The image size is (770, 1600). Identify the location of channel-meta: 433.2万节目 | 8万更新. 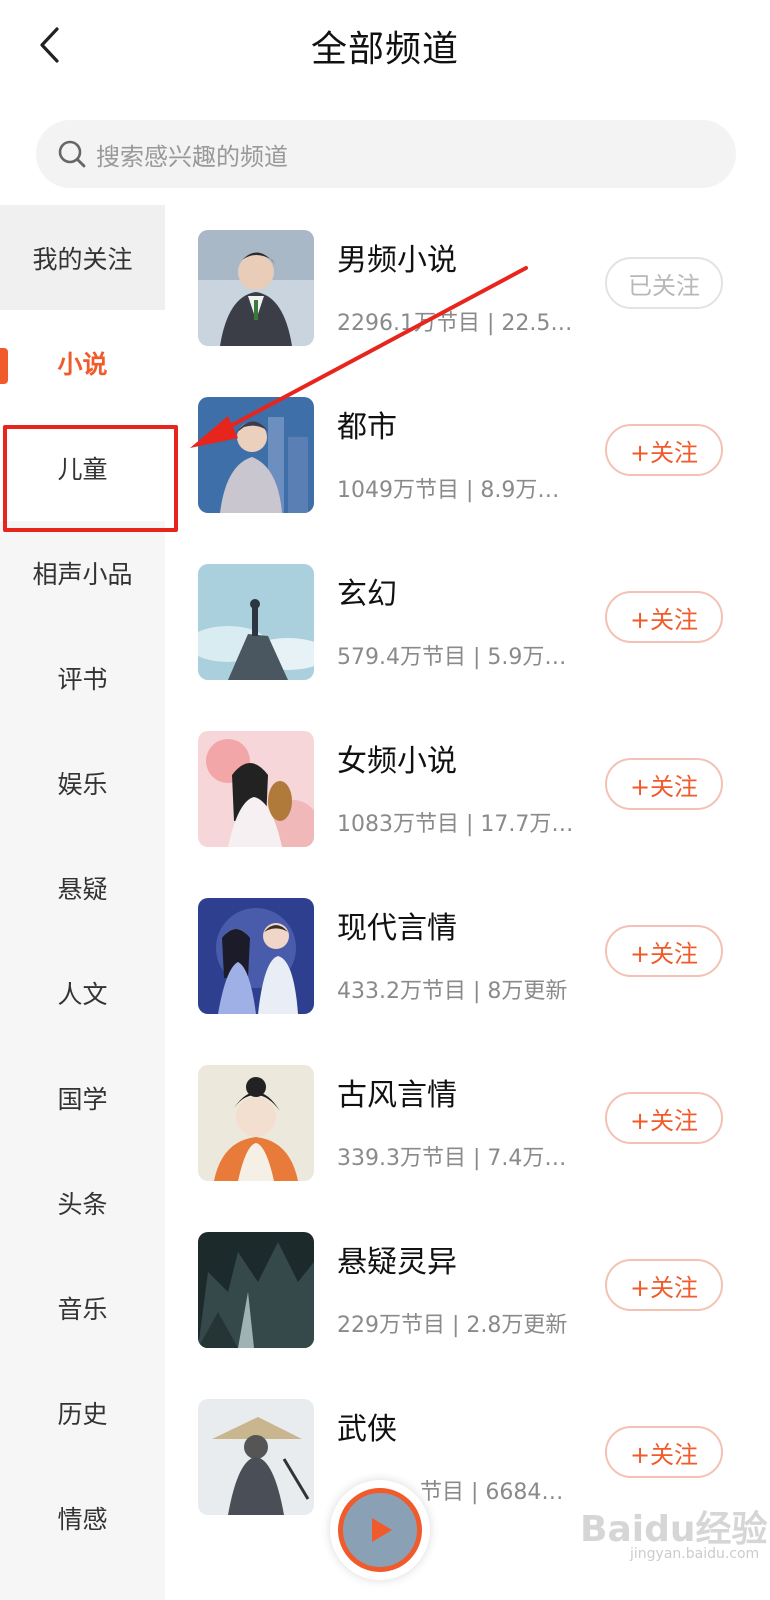
(452, 991).